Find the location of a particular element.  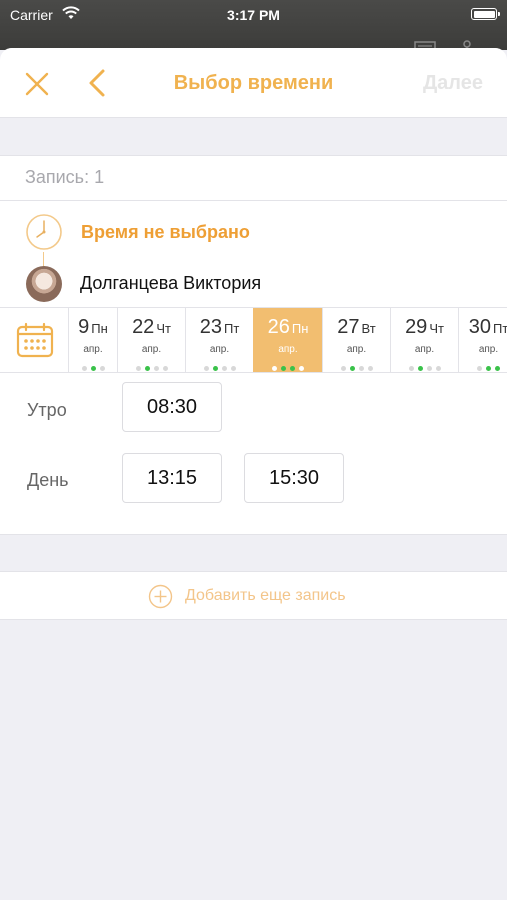

record-label: Запись: 1 is located at coordinates (65, 177).